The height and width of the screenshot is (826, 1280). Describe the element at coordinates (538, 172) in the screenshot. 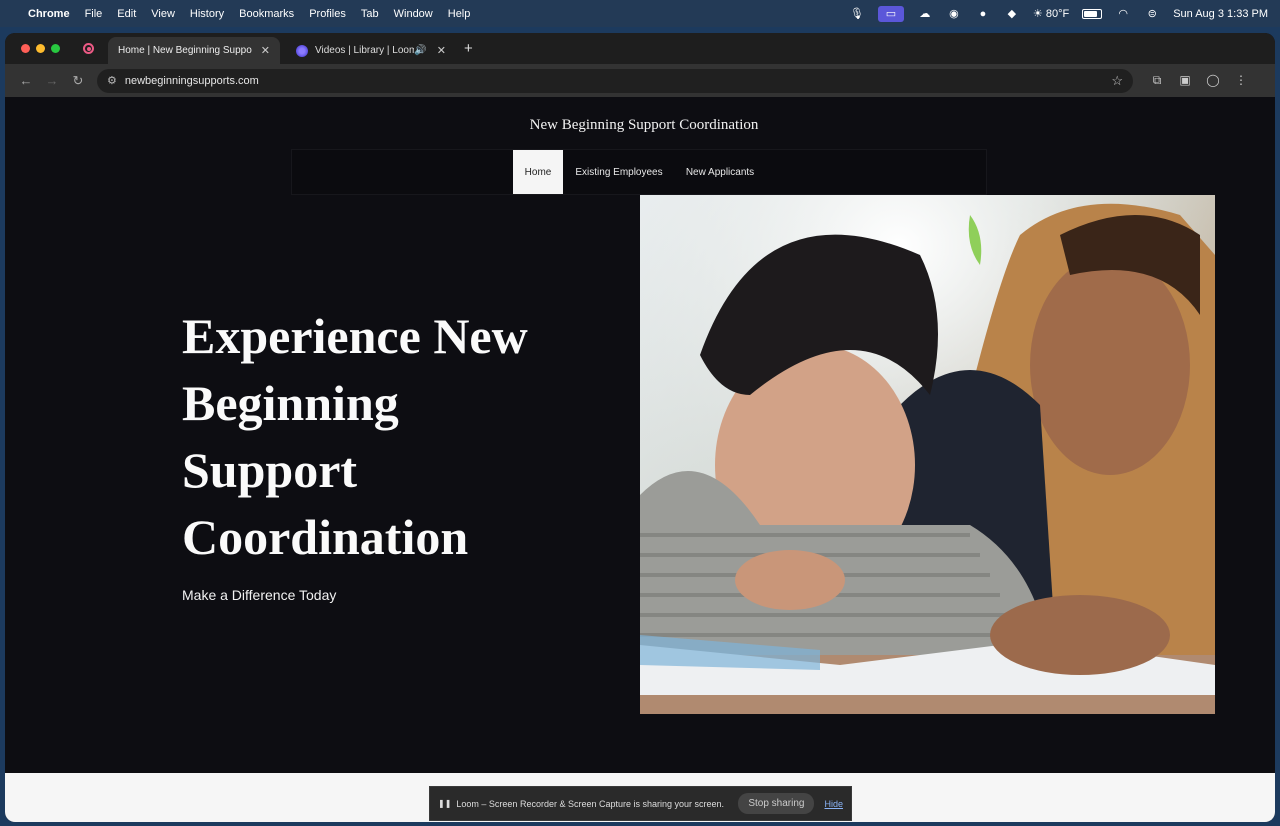

I see `nav-home: Home` at that location.